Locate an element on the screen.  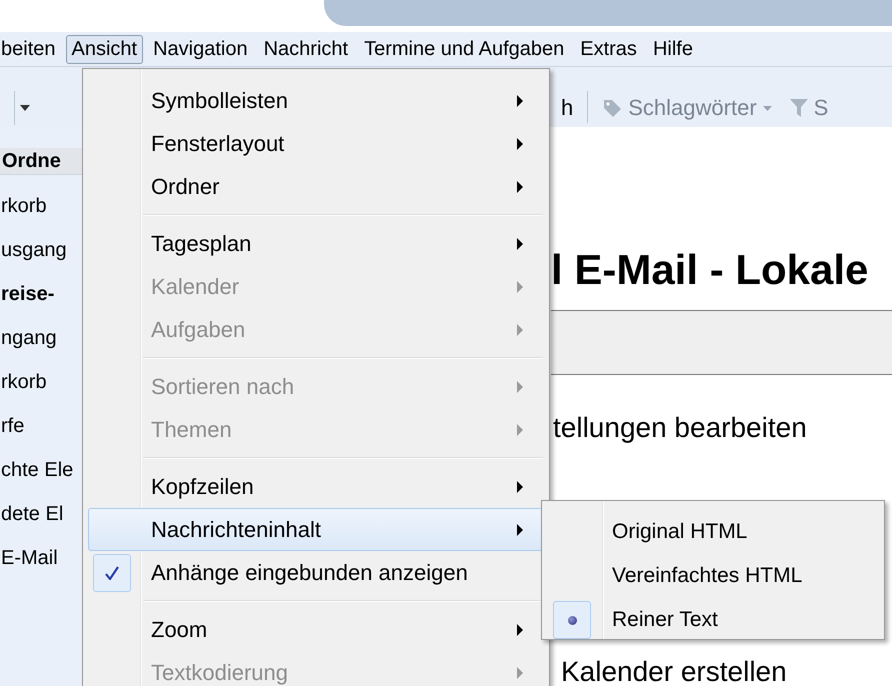
page-heading: l E-Mail - Lokale is located at coordinates (709, 270).